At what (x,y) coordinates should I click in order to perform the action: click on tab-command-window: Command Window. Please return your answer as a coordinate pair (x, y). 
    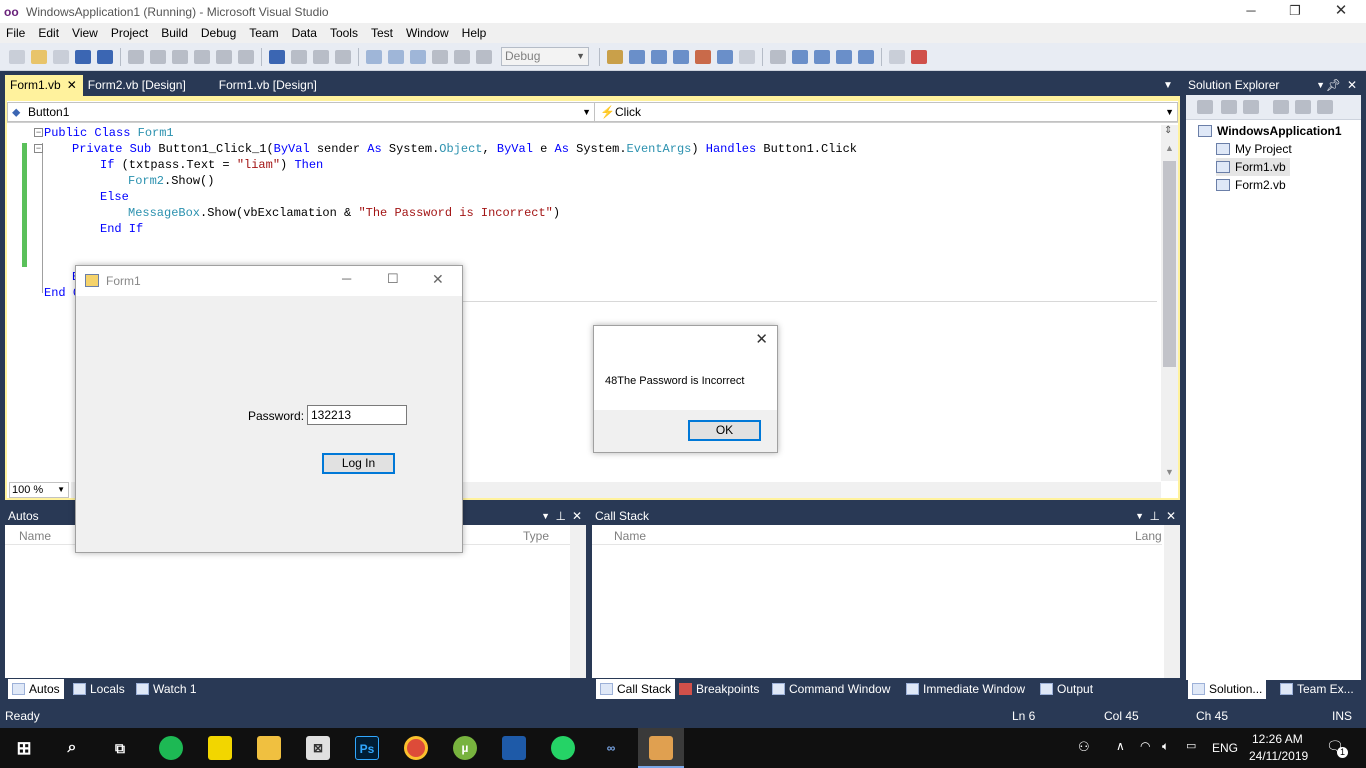
    Looking at the image, I should click on (831, 689).